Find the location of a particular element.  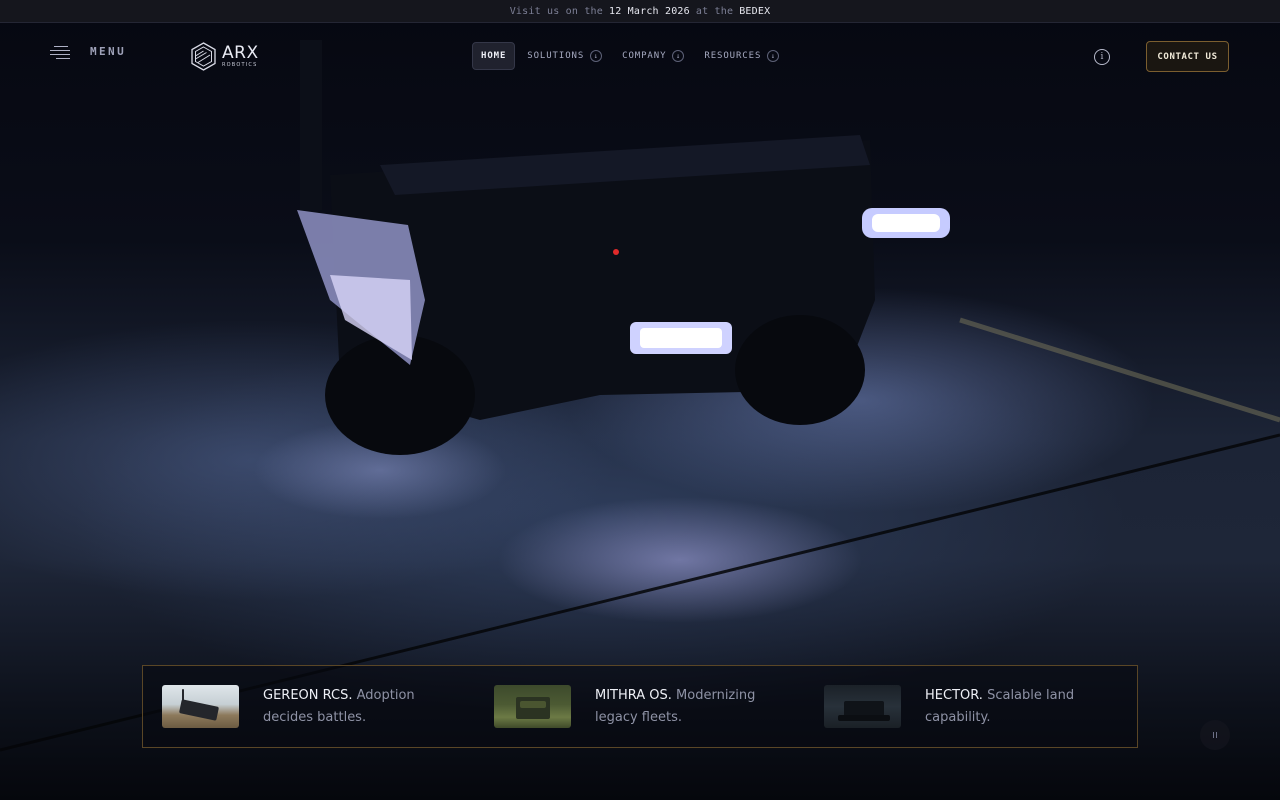

product-name: MITHRA OS. is located at coordinates (636, 695).